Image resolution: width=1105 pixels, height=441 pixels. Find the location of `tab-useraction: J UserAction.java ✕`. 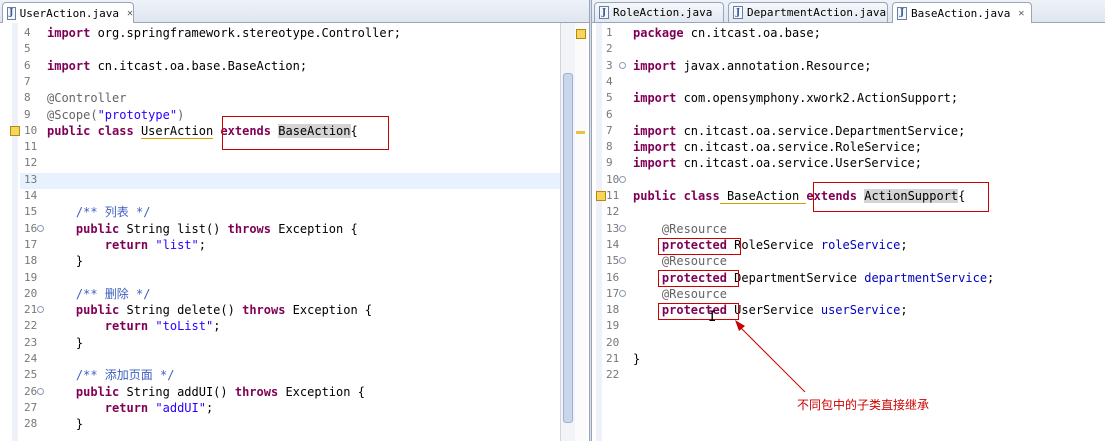

tab-useraction: J UserAction.java ✕ is located at coordinates (68, 12).